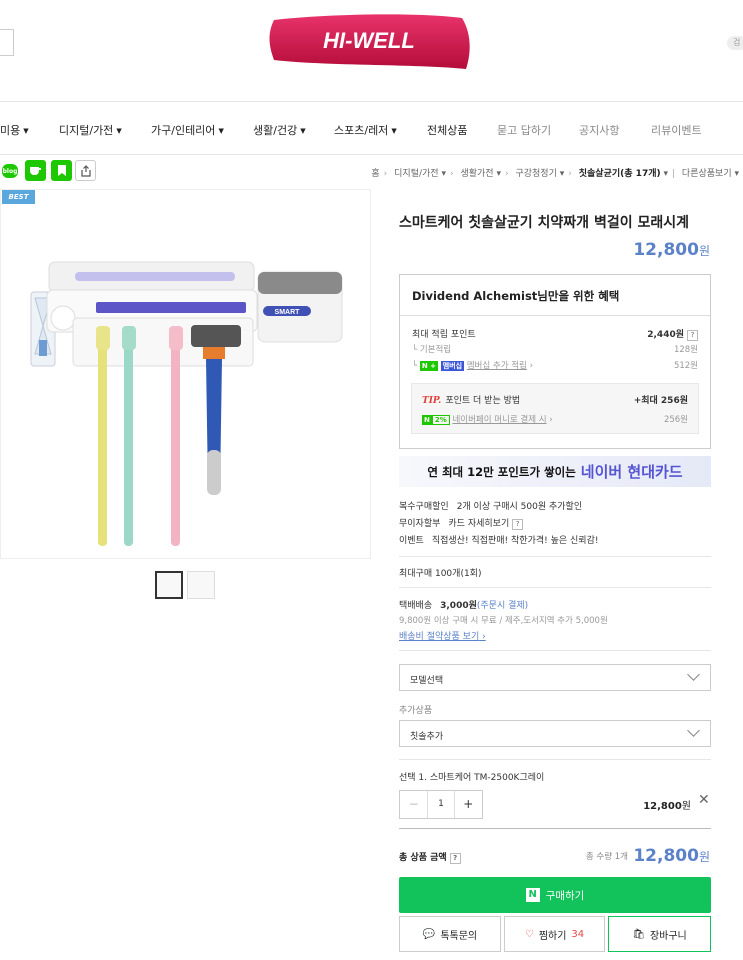 The height and width of the screenshot is (960, 743). What do you see at coordinates (631, 472) in the screenshot?
I see `banner-highlight: 네이버 현대카드` at bounding box center [631, 472].